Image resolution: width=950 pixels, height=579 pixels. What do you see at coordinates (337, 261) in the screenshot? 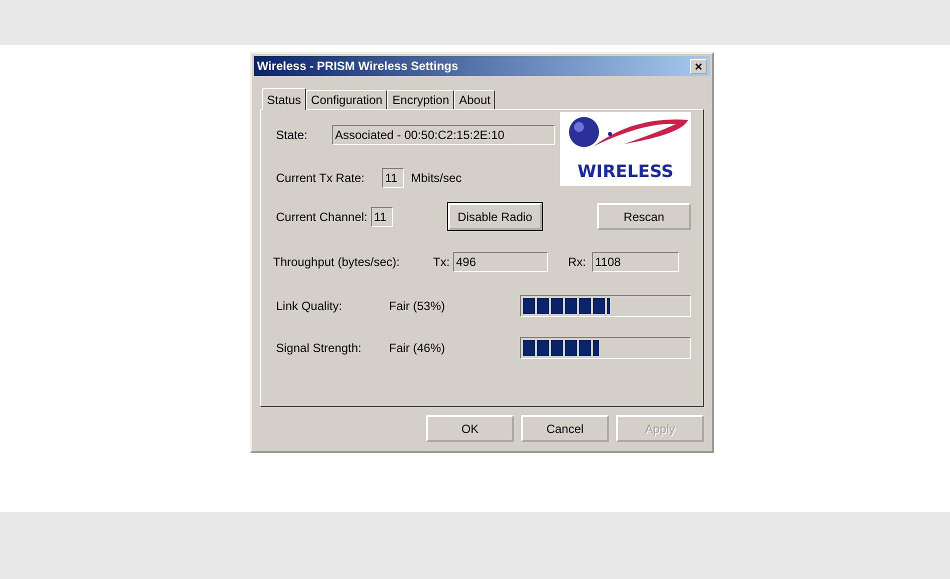
I see `throughput-label: Throughput (bytes/sec):` at bounding box center [337, 261].